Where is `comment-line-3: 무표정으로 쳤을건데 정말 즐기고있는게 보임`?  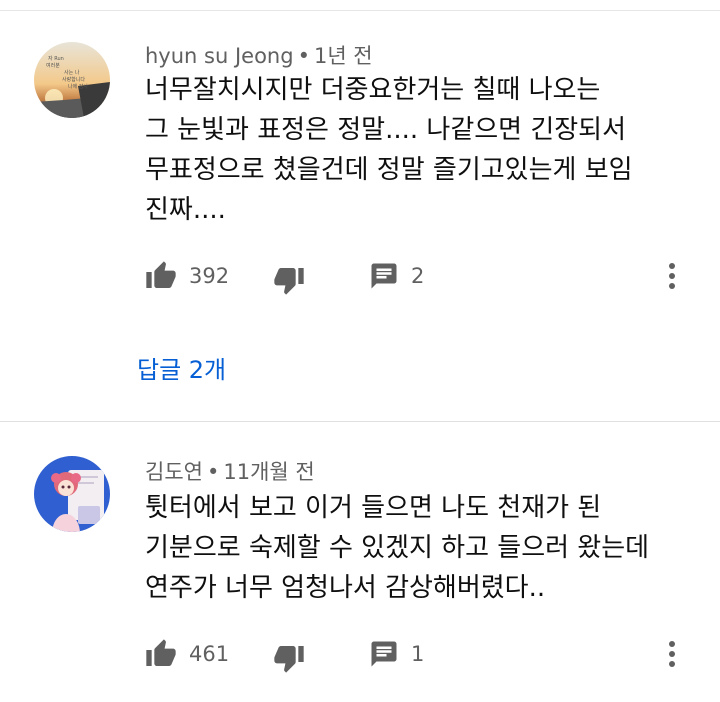 comment-line-3: 무표정으로 쳤을건데 정말 즐기고있는게 보임 is located at coordinates (389, 170).